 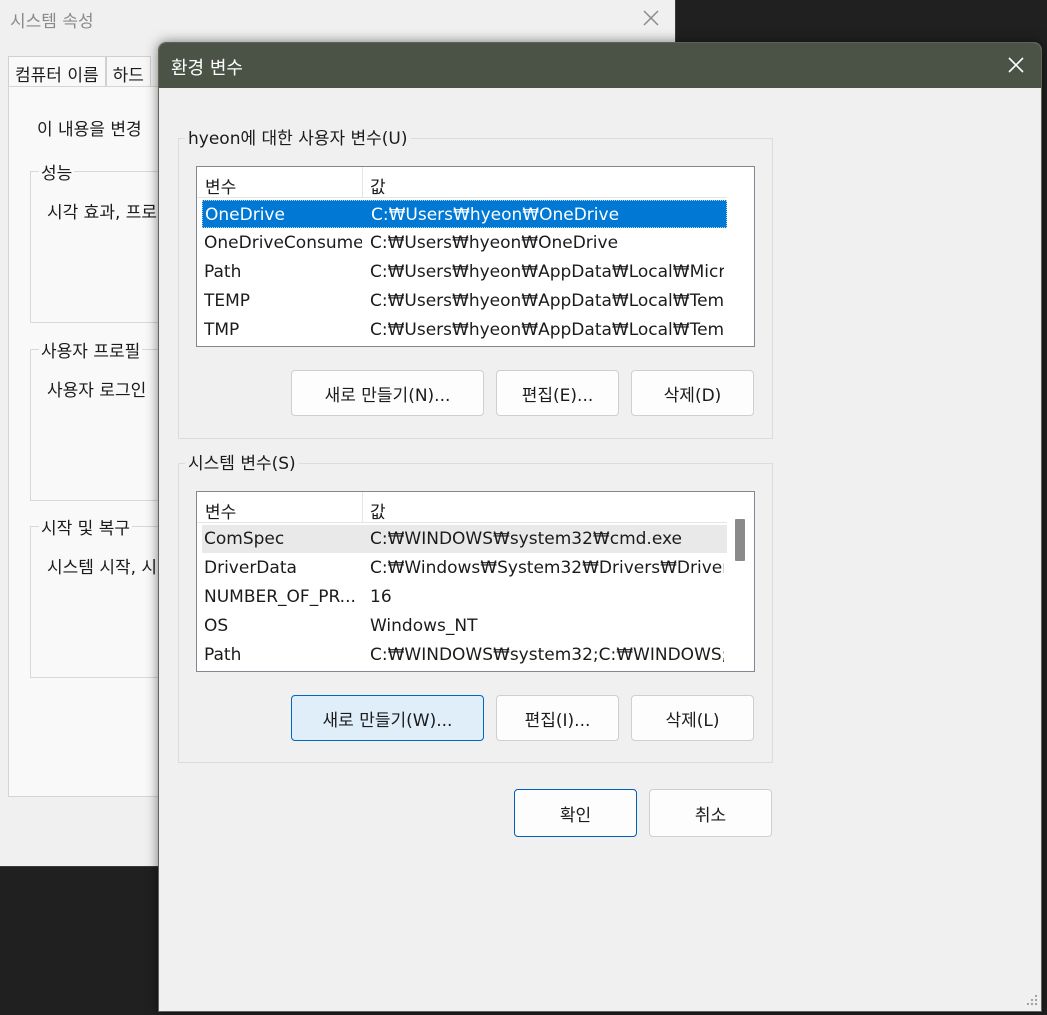 I want to click on resize-grip-icon, so click(x=1032, y=1000).